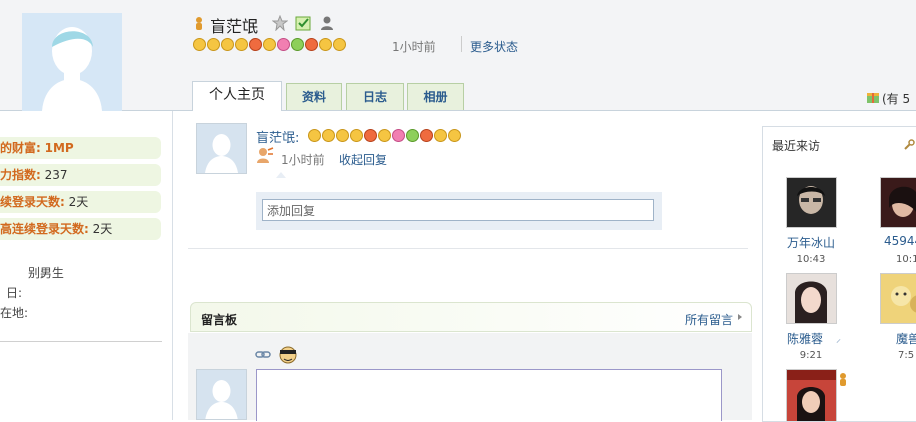 The height and width of the screenshot is (422, 916). Describe the element at coordinates (32, 202) in the screenshot. I see `stat-label: 续登录天数:` at that location.